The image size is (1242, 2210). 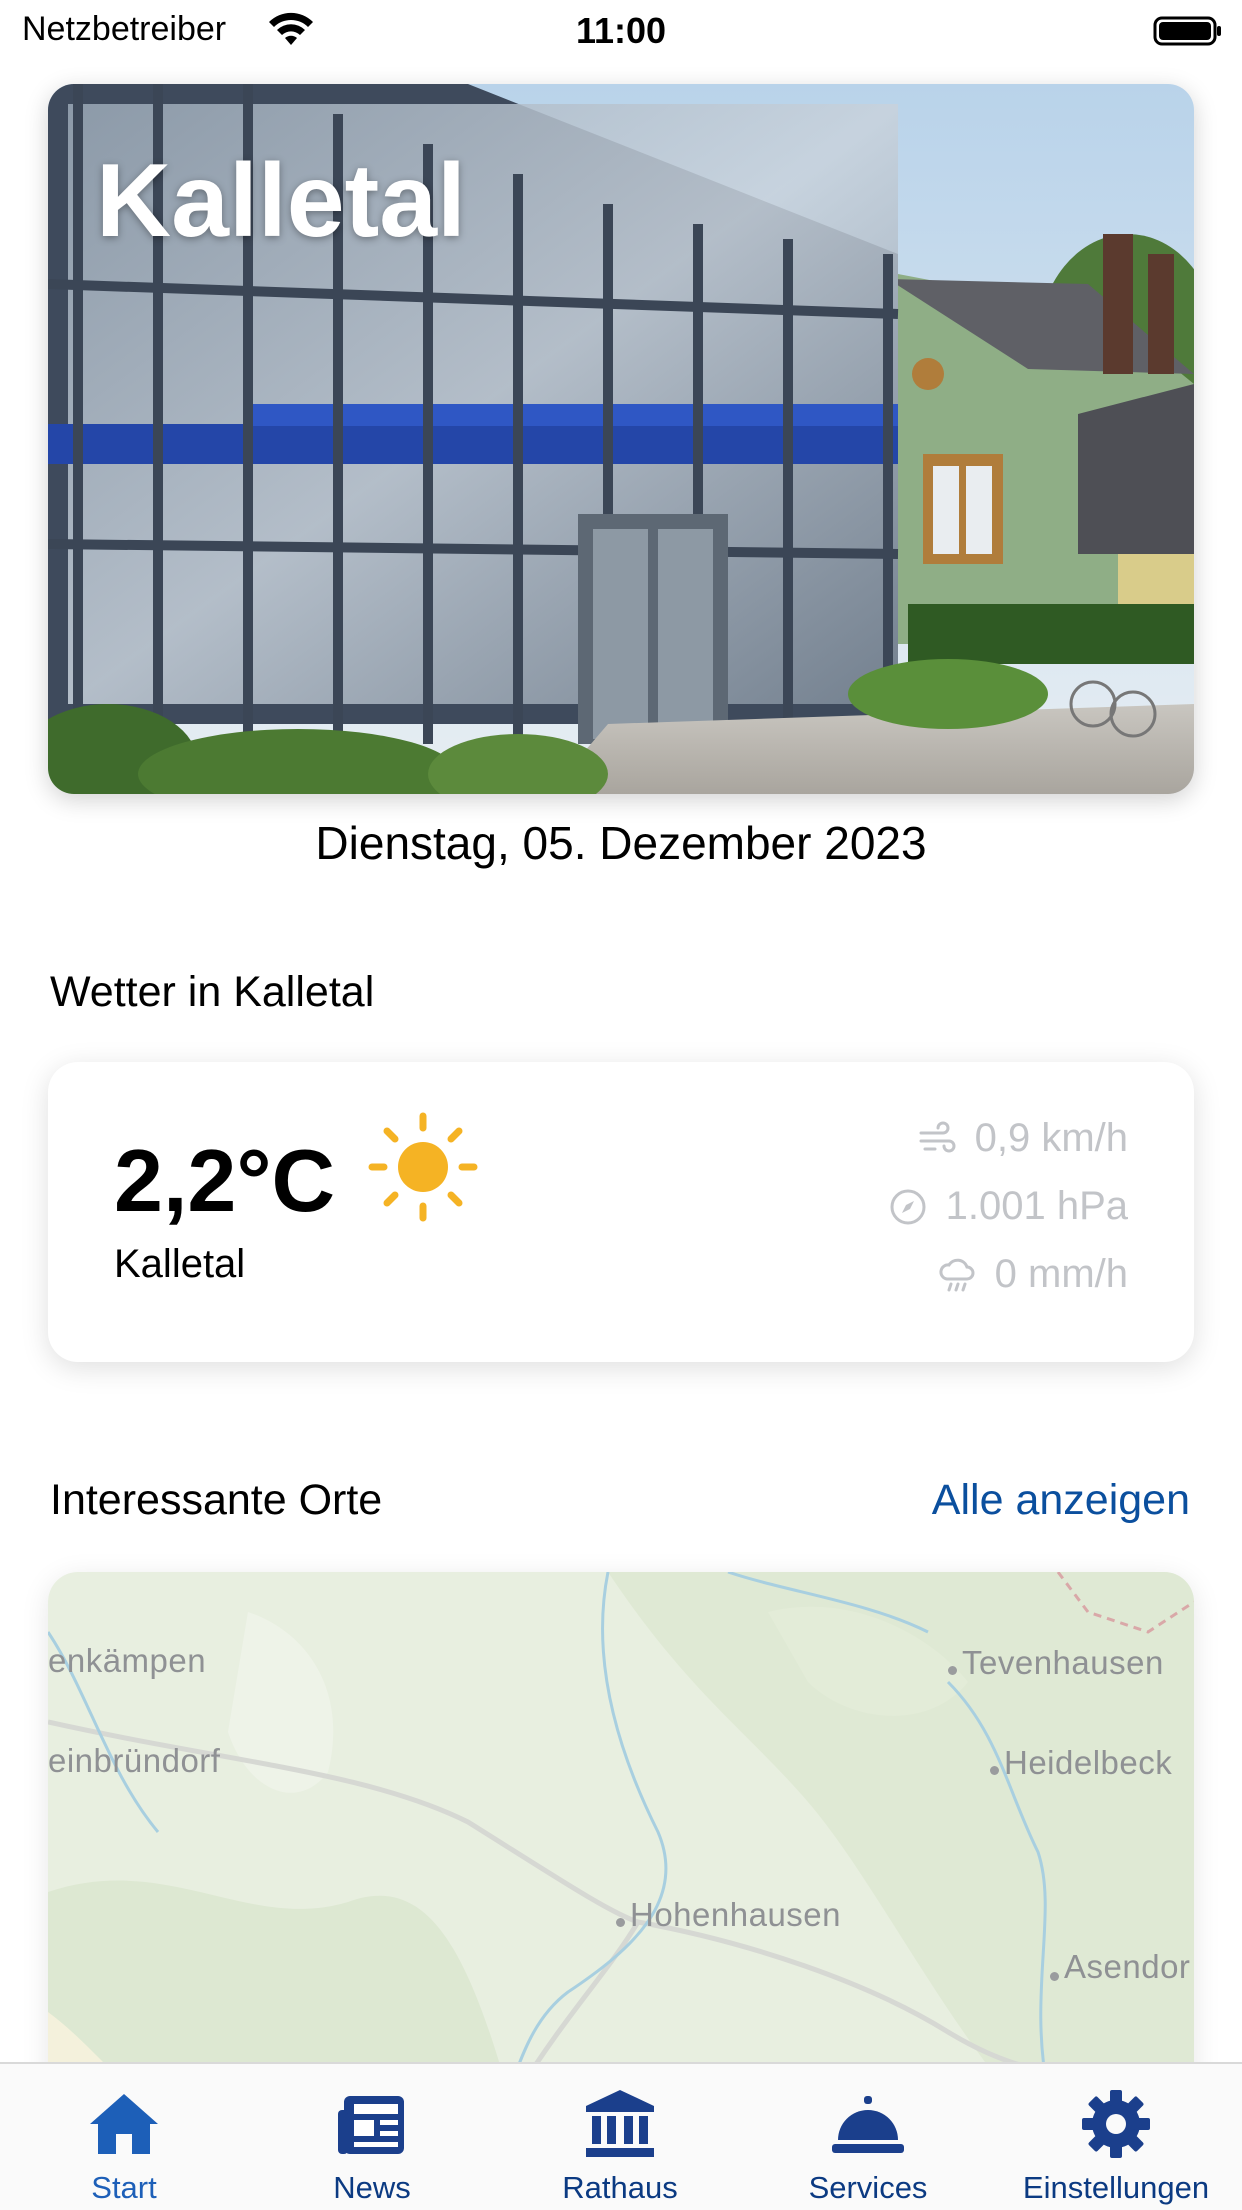 What do you see at coordinates (1061, 1500) in the screenshot?
I see `show-all-link: Alle anzeigen` at bounding box center [1061, 1500].